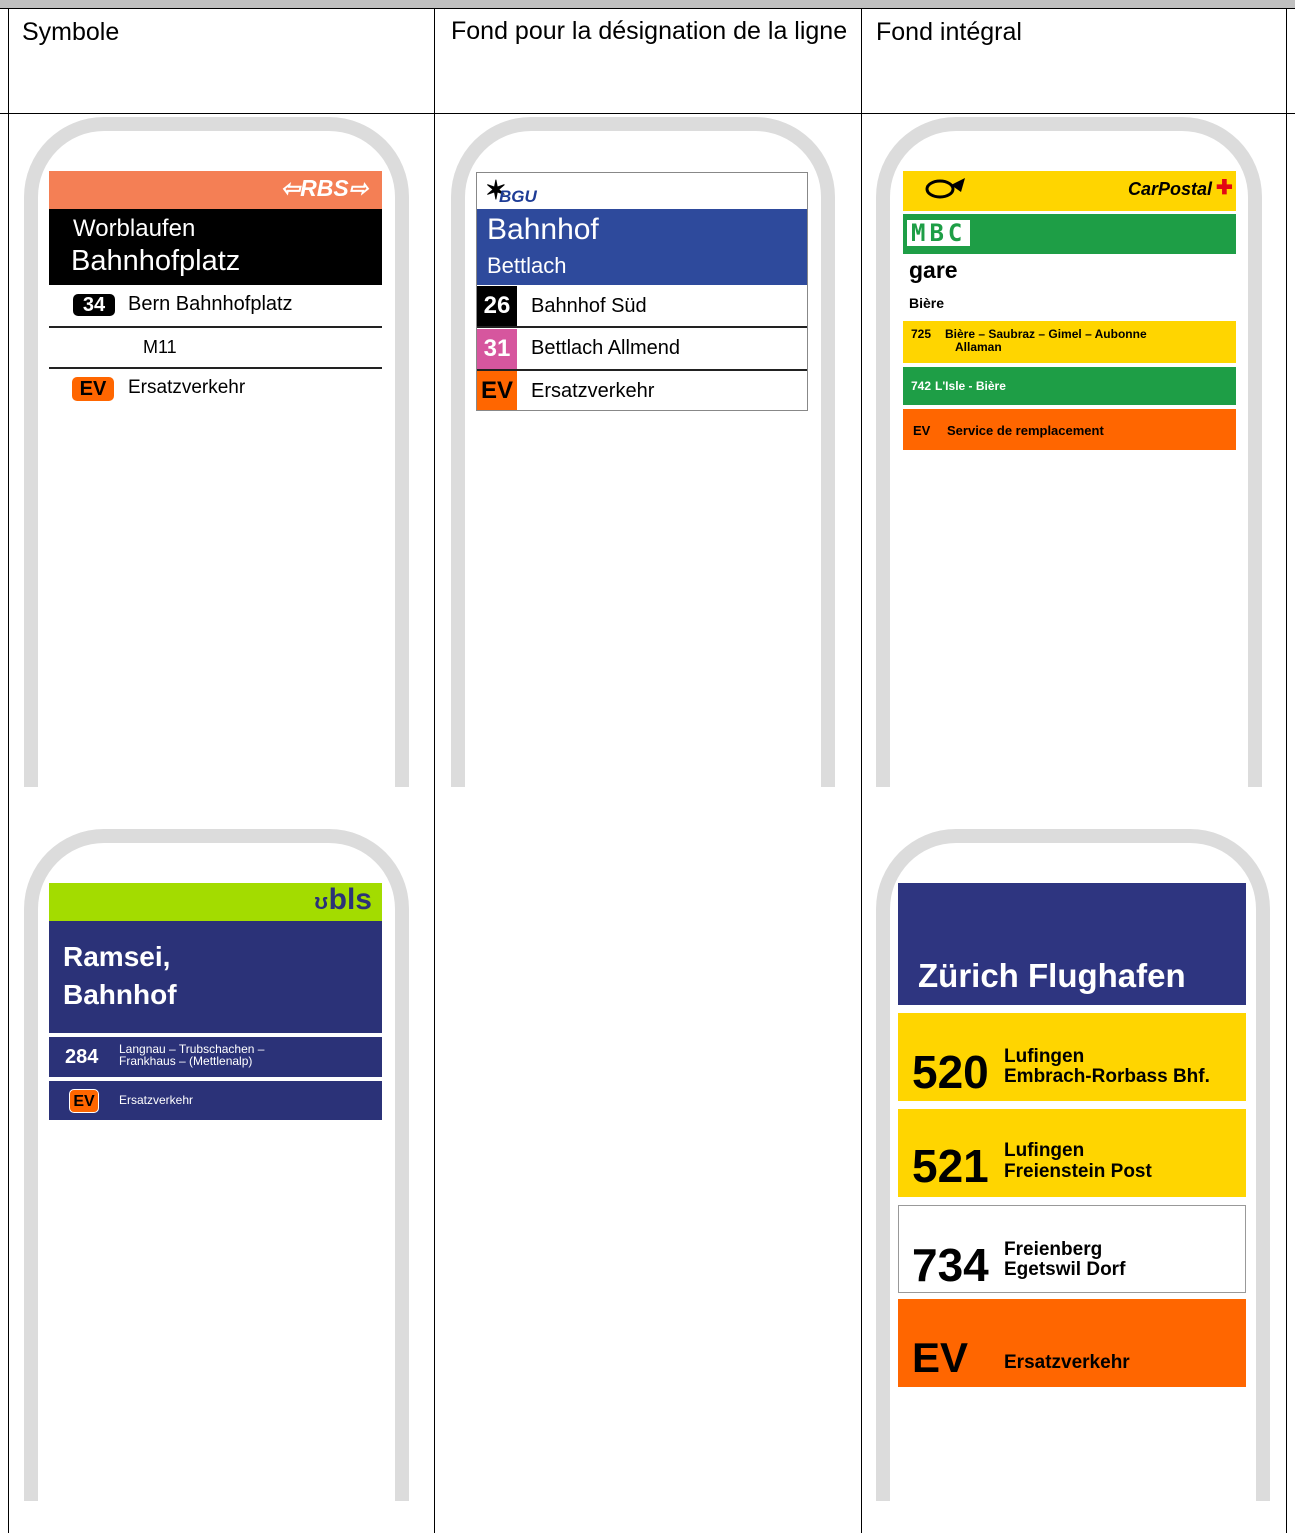 The image size is (1295, 1533). I want to click on bgu-line-square: 26, so click(497, 306).